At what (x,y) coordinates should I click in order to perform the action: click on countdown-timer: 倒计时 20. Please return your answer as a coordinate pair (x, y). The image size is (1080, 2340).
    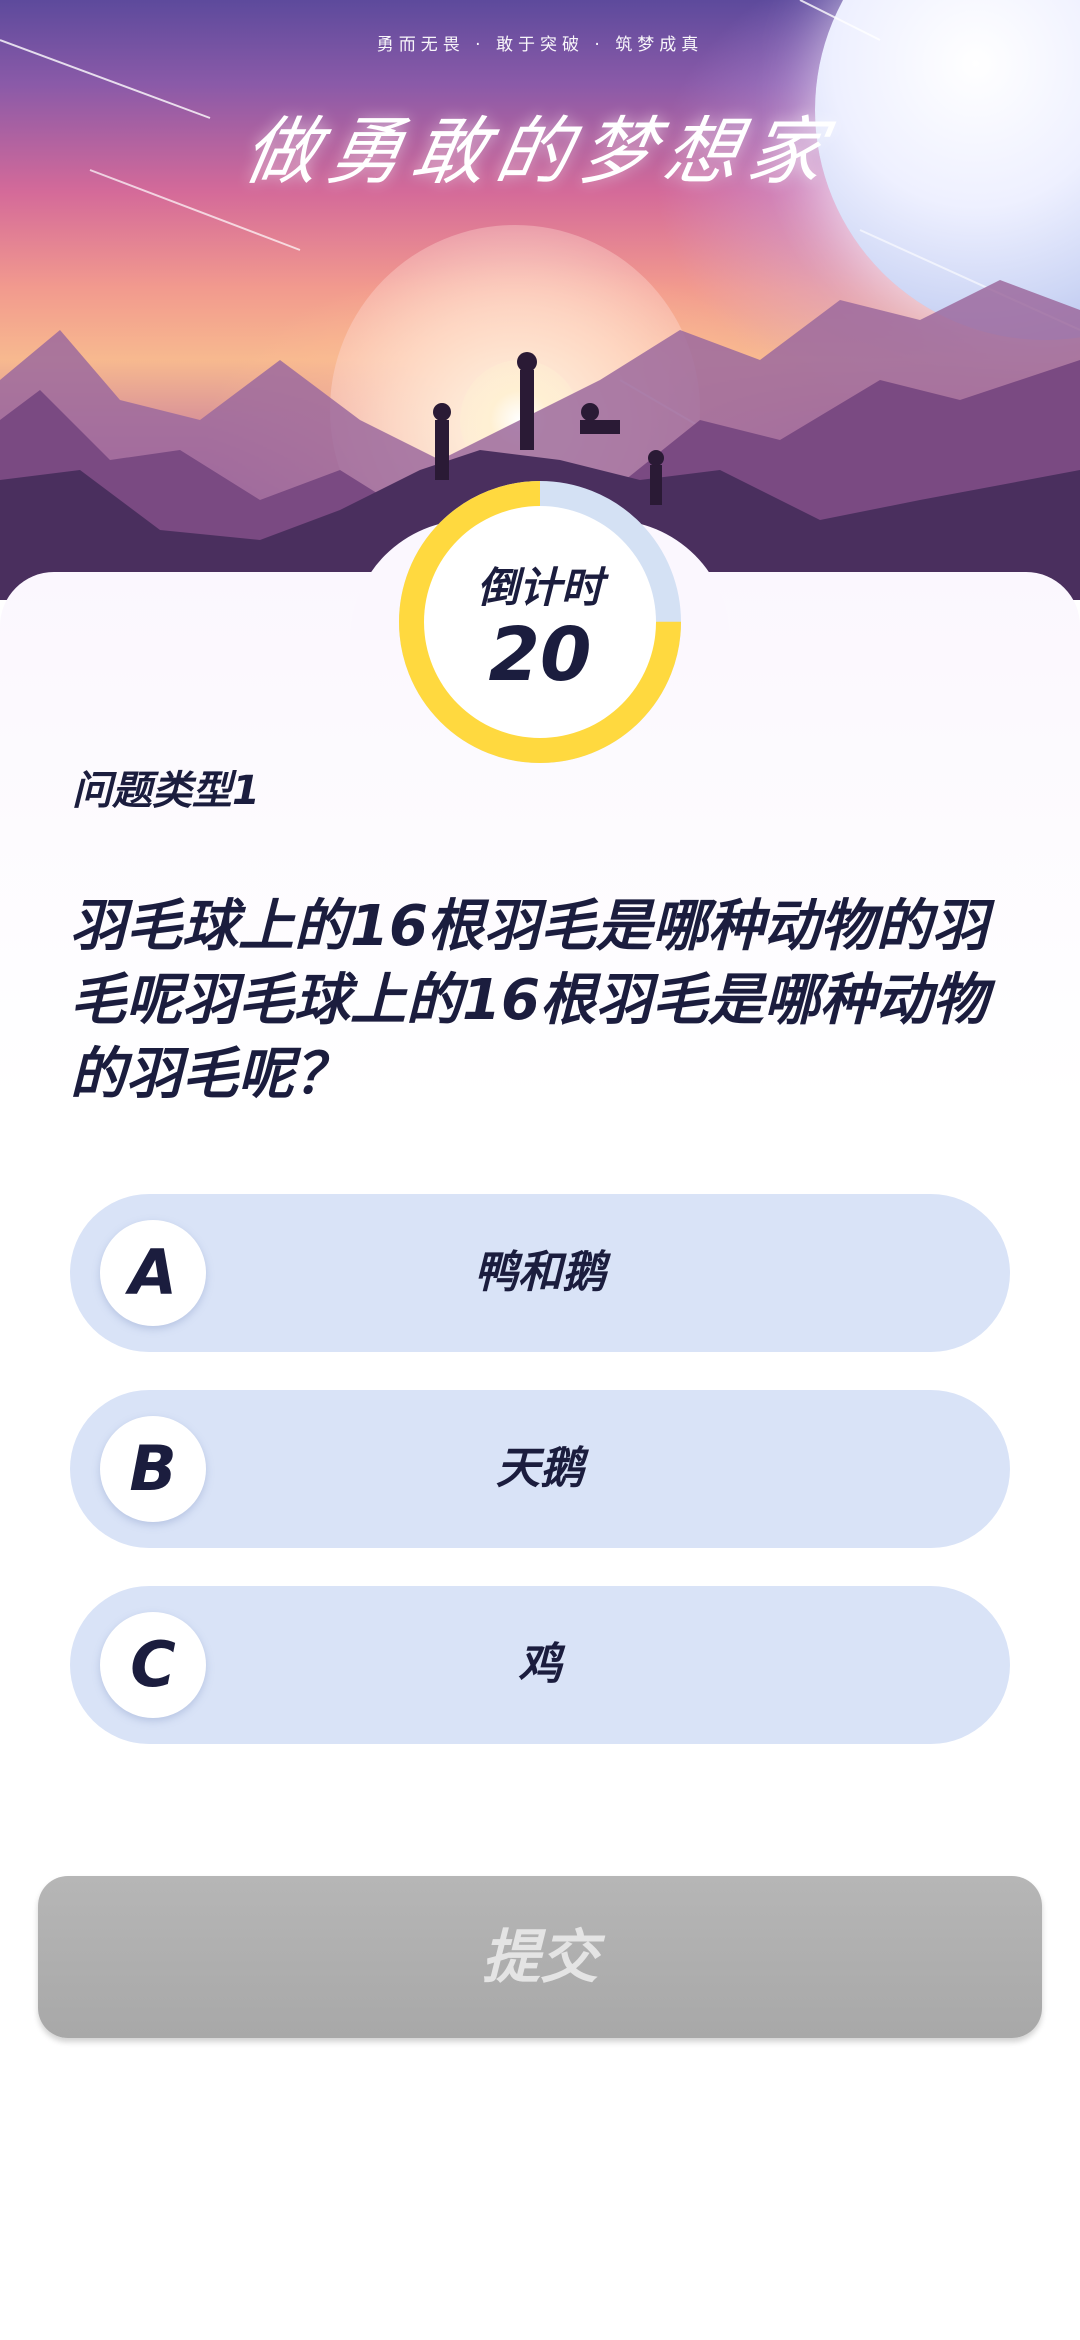
    Looking at the image, I should click on (540, 622).